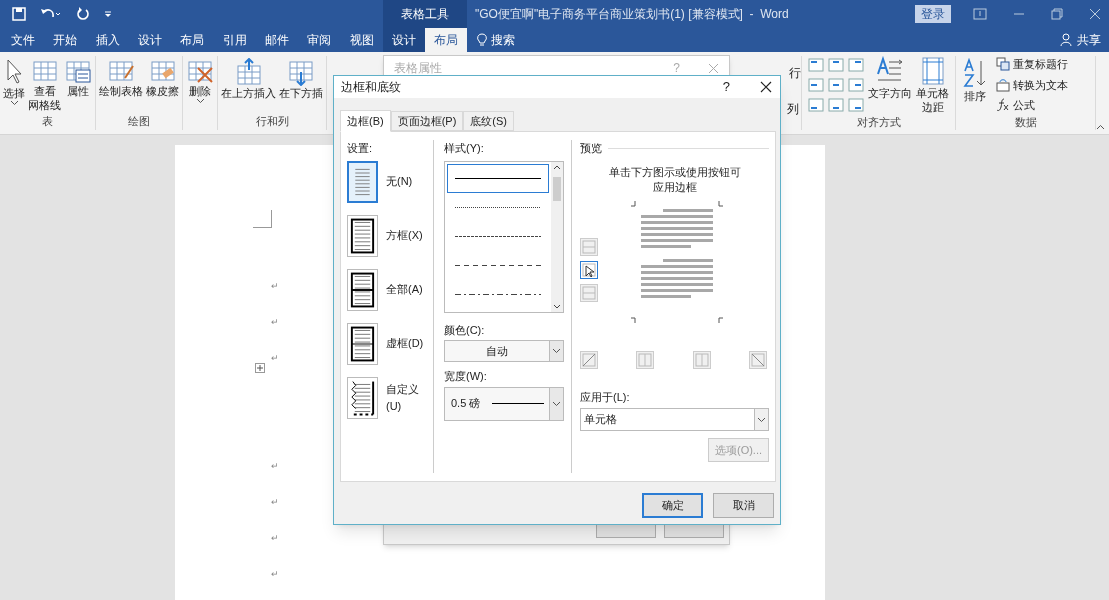 This screenshot has width=1109, height=600. What do you see at coordinates (19, 14) in the screenshot?
I see `save-icon` at bounding box center [19, 14].